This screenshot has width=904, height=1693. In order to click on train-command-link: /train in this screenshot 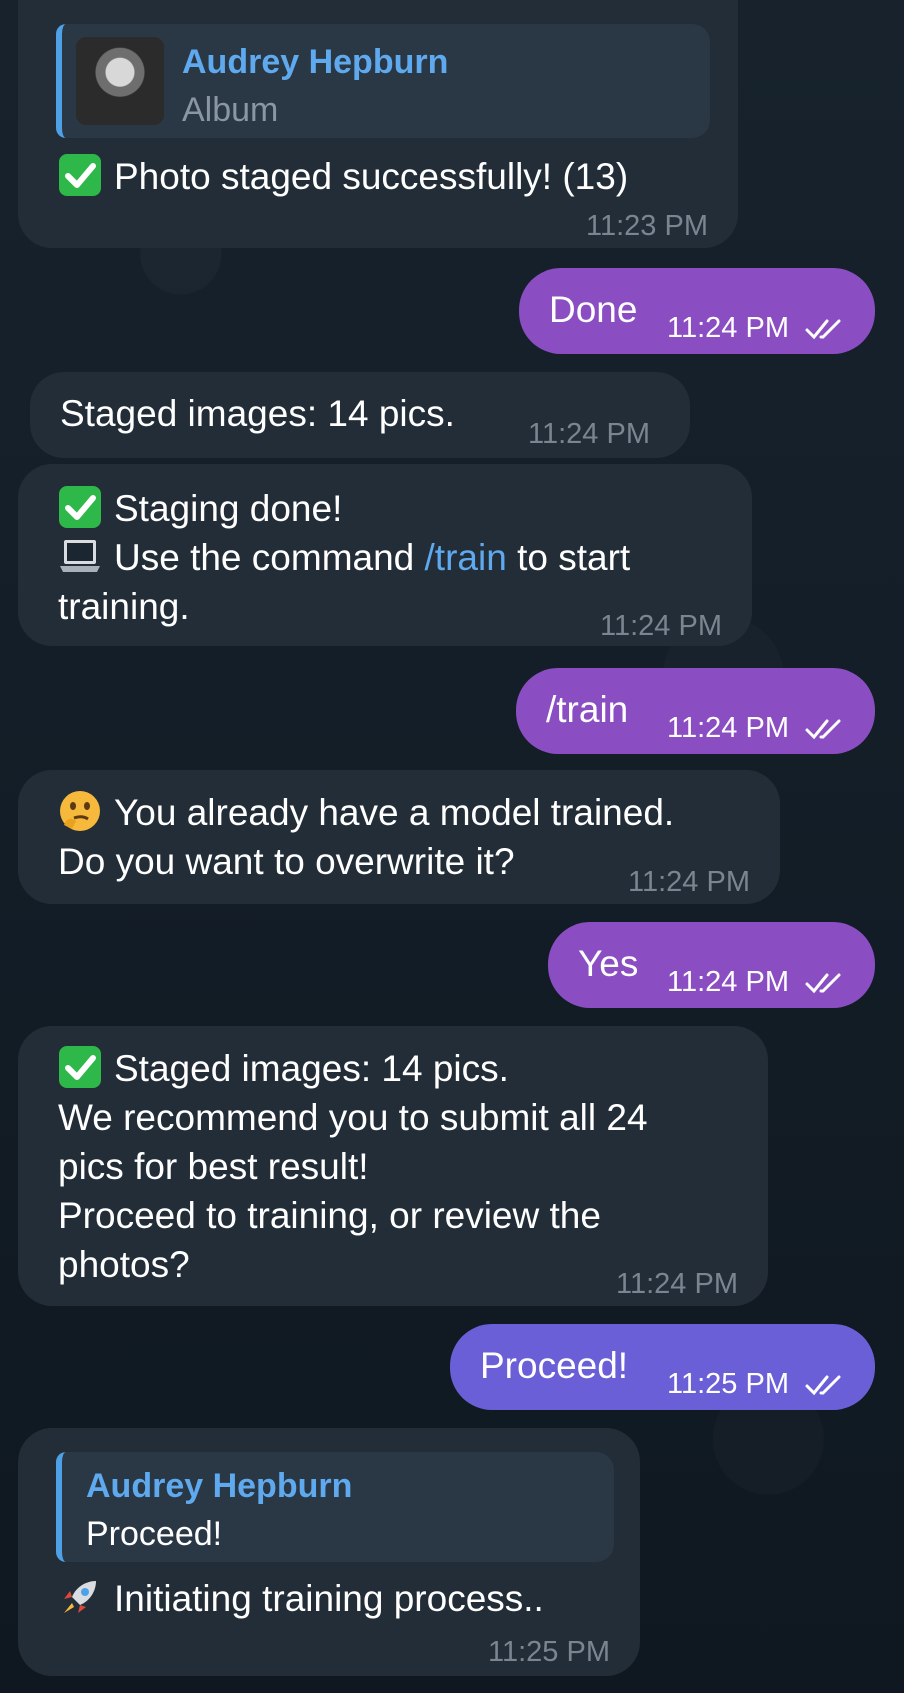, I will do `click(466, 557)`.